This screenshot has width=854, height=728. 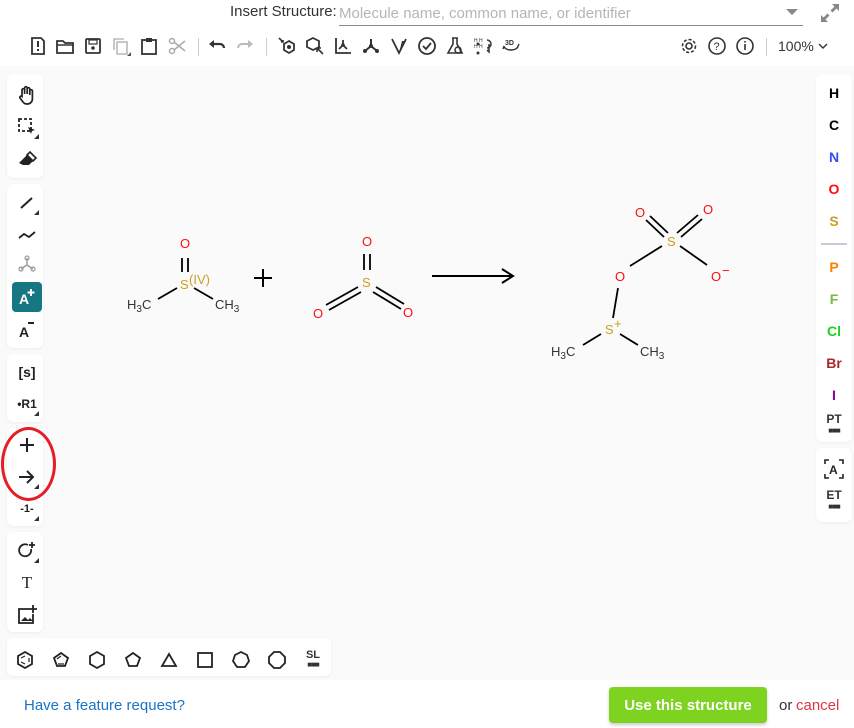 What do you see at coordinates (217, 46) in the screenshot?
I see `undo-icon` at bounding box center [217, 46].